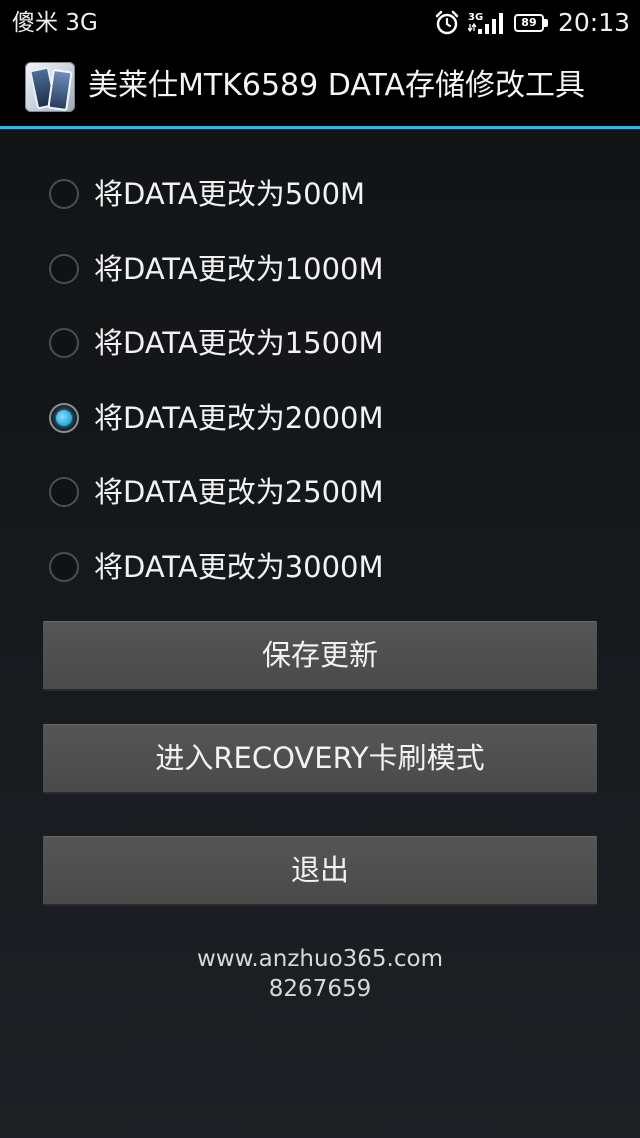 This screenshot has height=1138, width=640. What do you see at coordinates (55, 23) in the screenshot?
I see `carrier-label: 傻米 3G` at bounding box center [55, 23].